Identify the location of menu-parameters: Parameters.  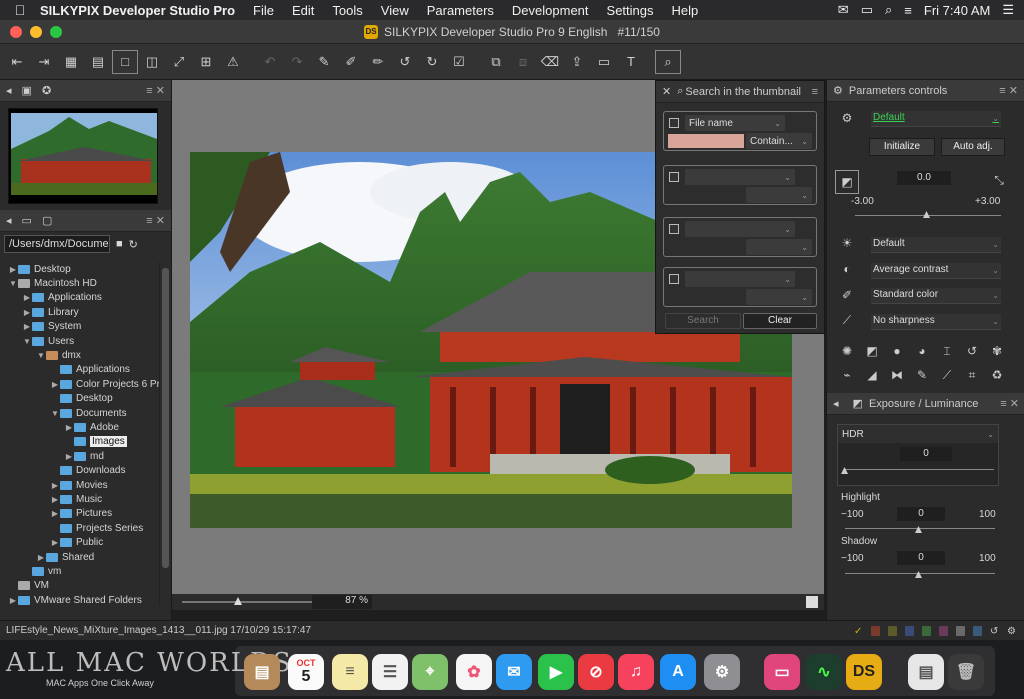
(460, 10).